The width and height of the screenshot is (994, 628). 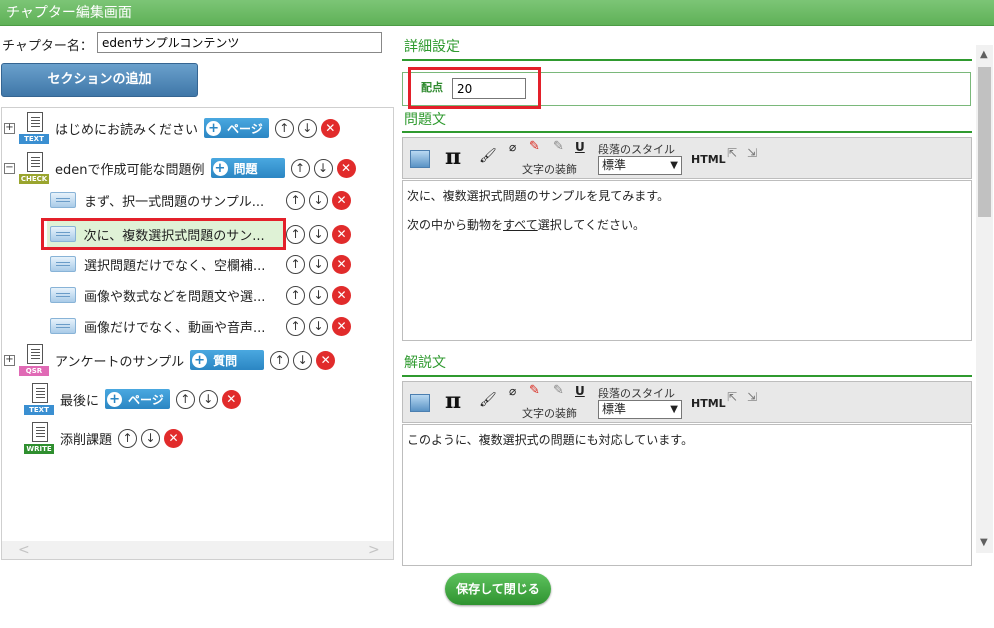 I want to click on tree-item-label: アンケートのサンプル, so click(x=119, y=360).